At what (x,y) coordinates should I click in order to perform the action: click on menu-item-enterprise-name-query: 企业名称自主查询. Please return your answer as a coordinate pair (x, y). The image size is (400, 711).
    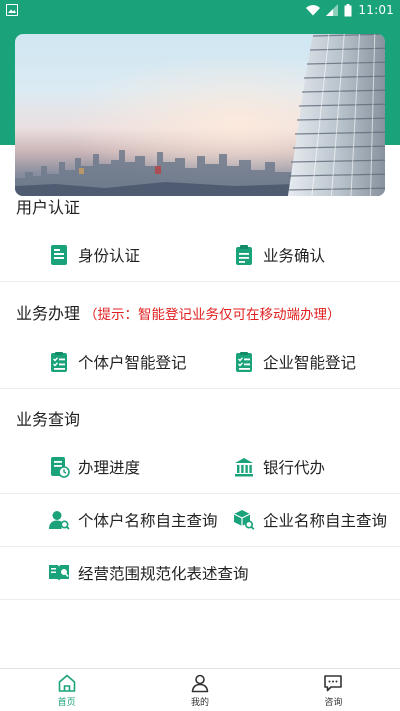
    Looking at the image, I should click on (300, 520).